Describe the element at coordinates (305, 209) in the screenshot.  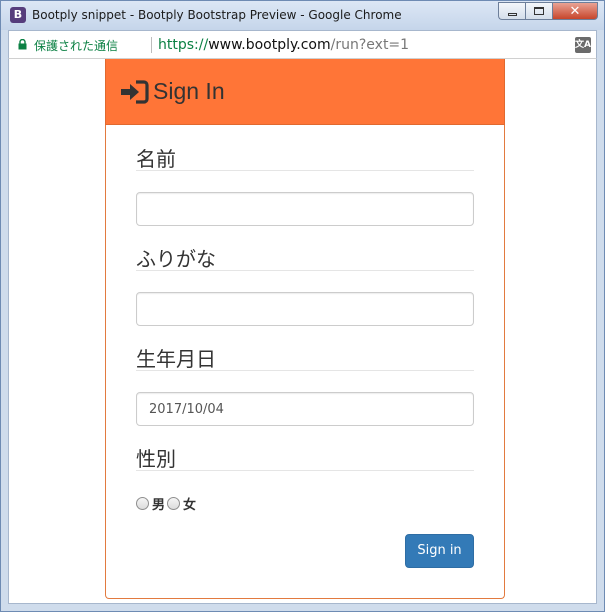
I see `name-input` at that location.